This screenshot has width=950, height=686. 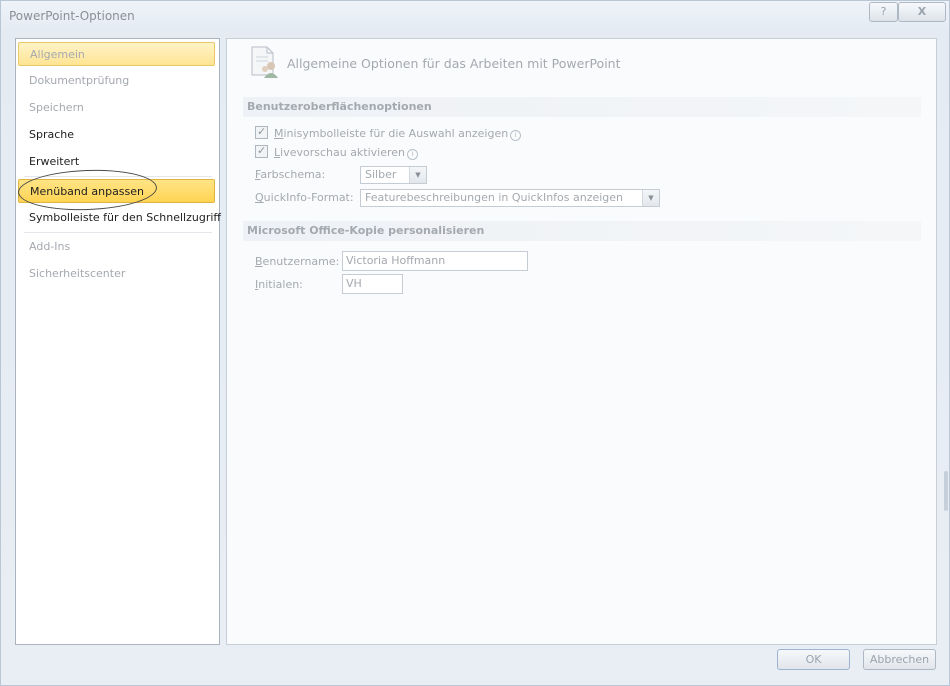 I want to click on color-scheme-label: Farbschema:, so click(x=290, y=174).